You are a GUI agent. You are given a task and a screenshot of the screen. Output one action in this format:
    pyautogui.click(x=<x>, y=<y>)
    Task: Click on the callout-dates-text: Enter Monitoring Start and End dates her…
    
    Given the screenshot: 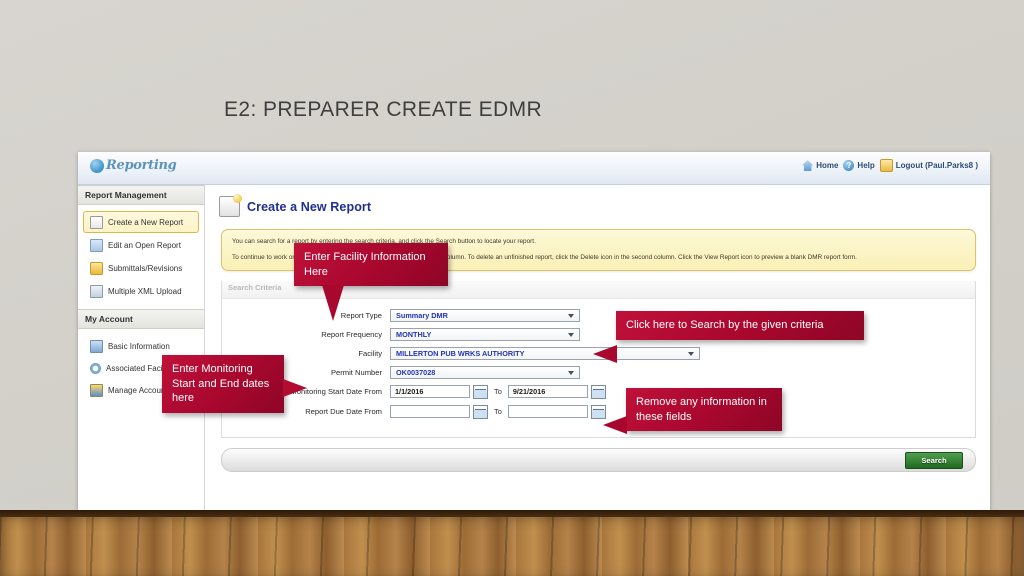 What is the action you would take?
    pyautogui.click(x=221, y=384)
    